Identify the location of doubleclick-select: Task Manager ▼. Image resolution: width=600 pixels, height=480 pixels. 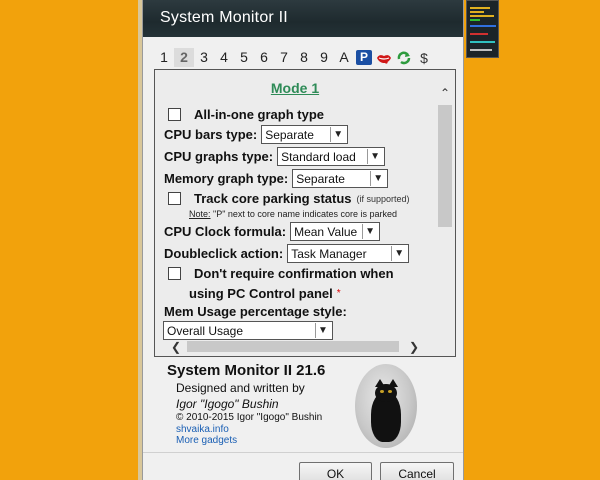
(348, 253).